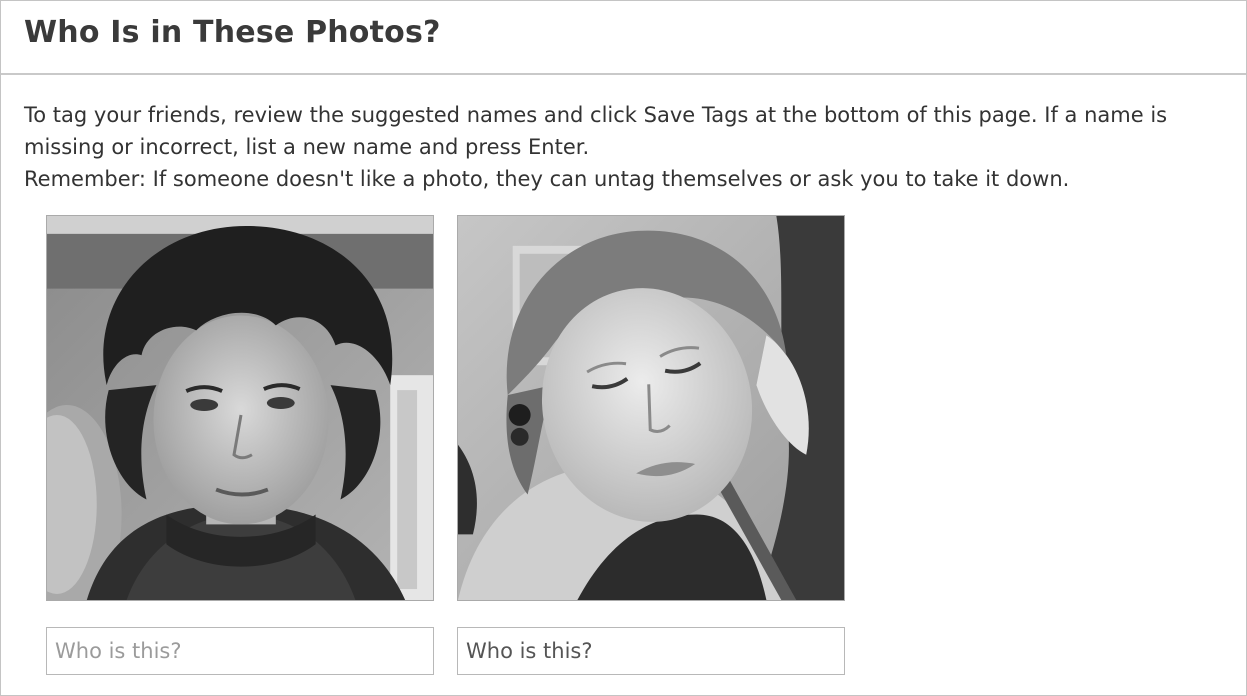 The width and height of the screenshot is (1247, 696). What do you see at coordinates (232, 32) in the screenshot?
I see `page-title: Who Is in These Photos?` at bounding box center [232, 32].